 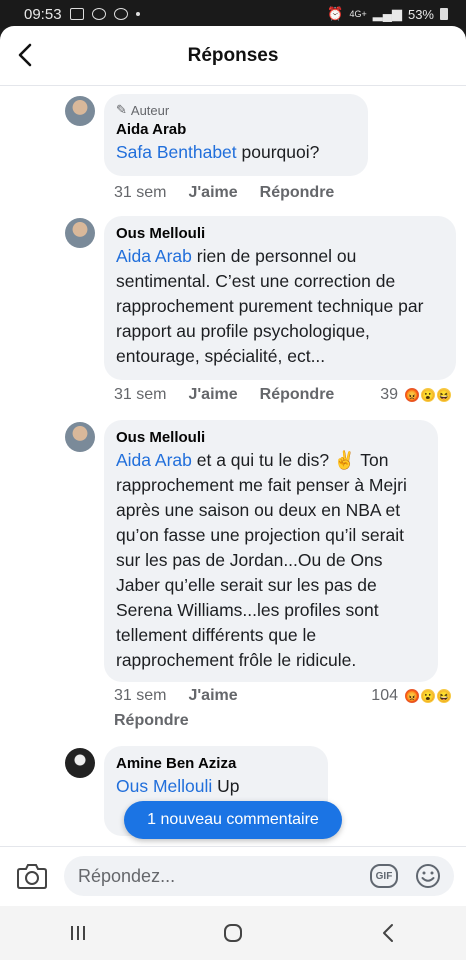 I want to click on reactions-summary: 104 😡 😮 😆, so click(x=411, y=696).